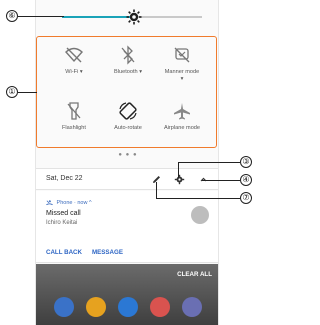  I want to click on call-back-button: CALL BACK, so click(64, 252).